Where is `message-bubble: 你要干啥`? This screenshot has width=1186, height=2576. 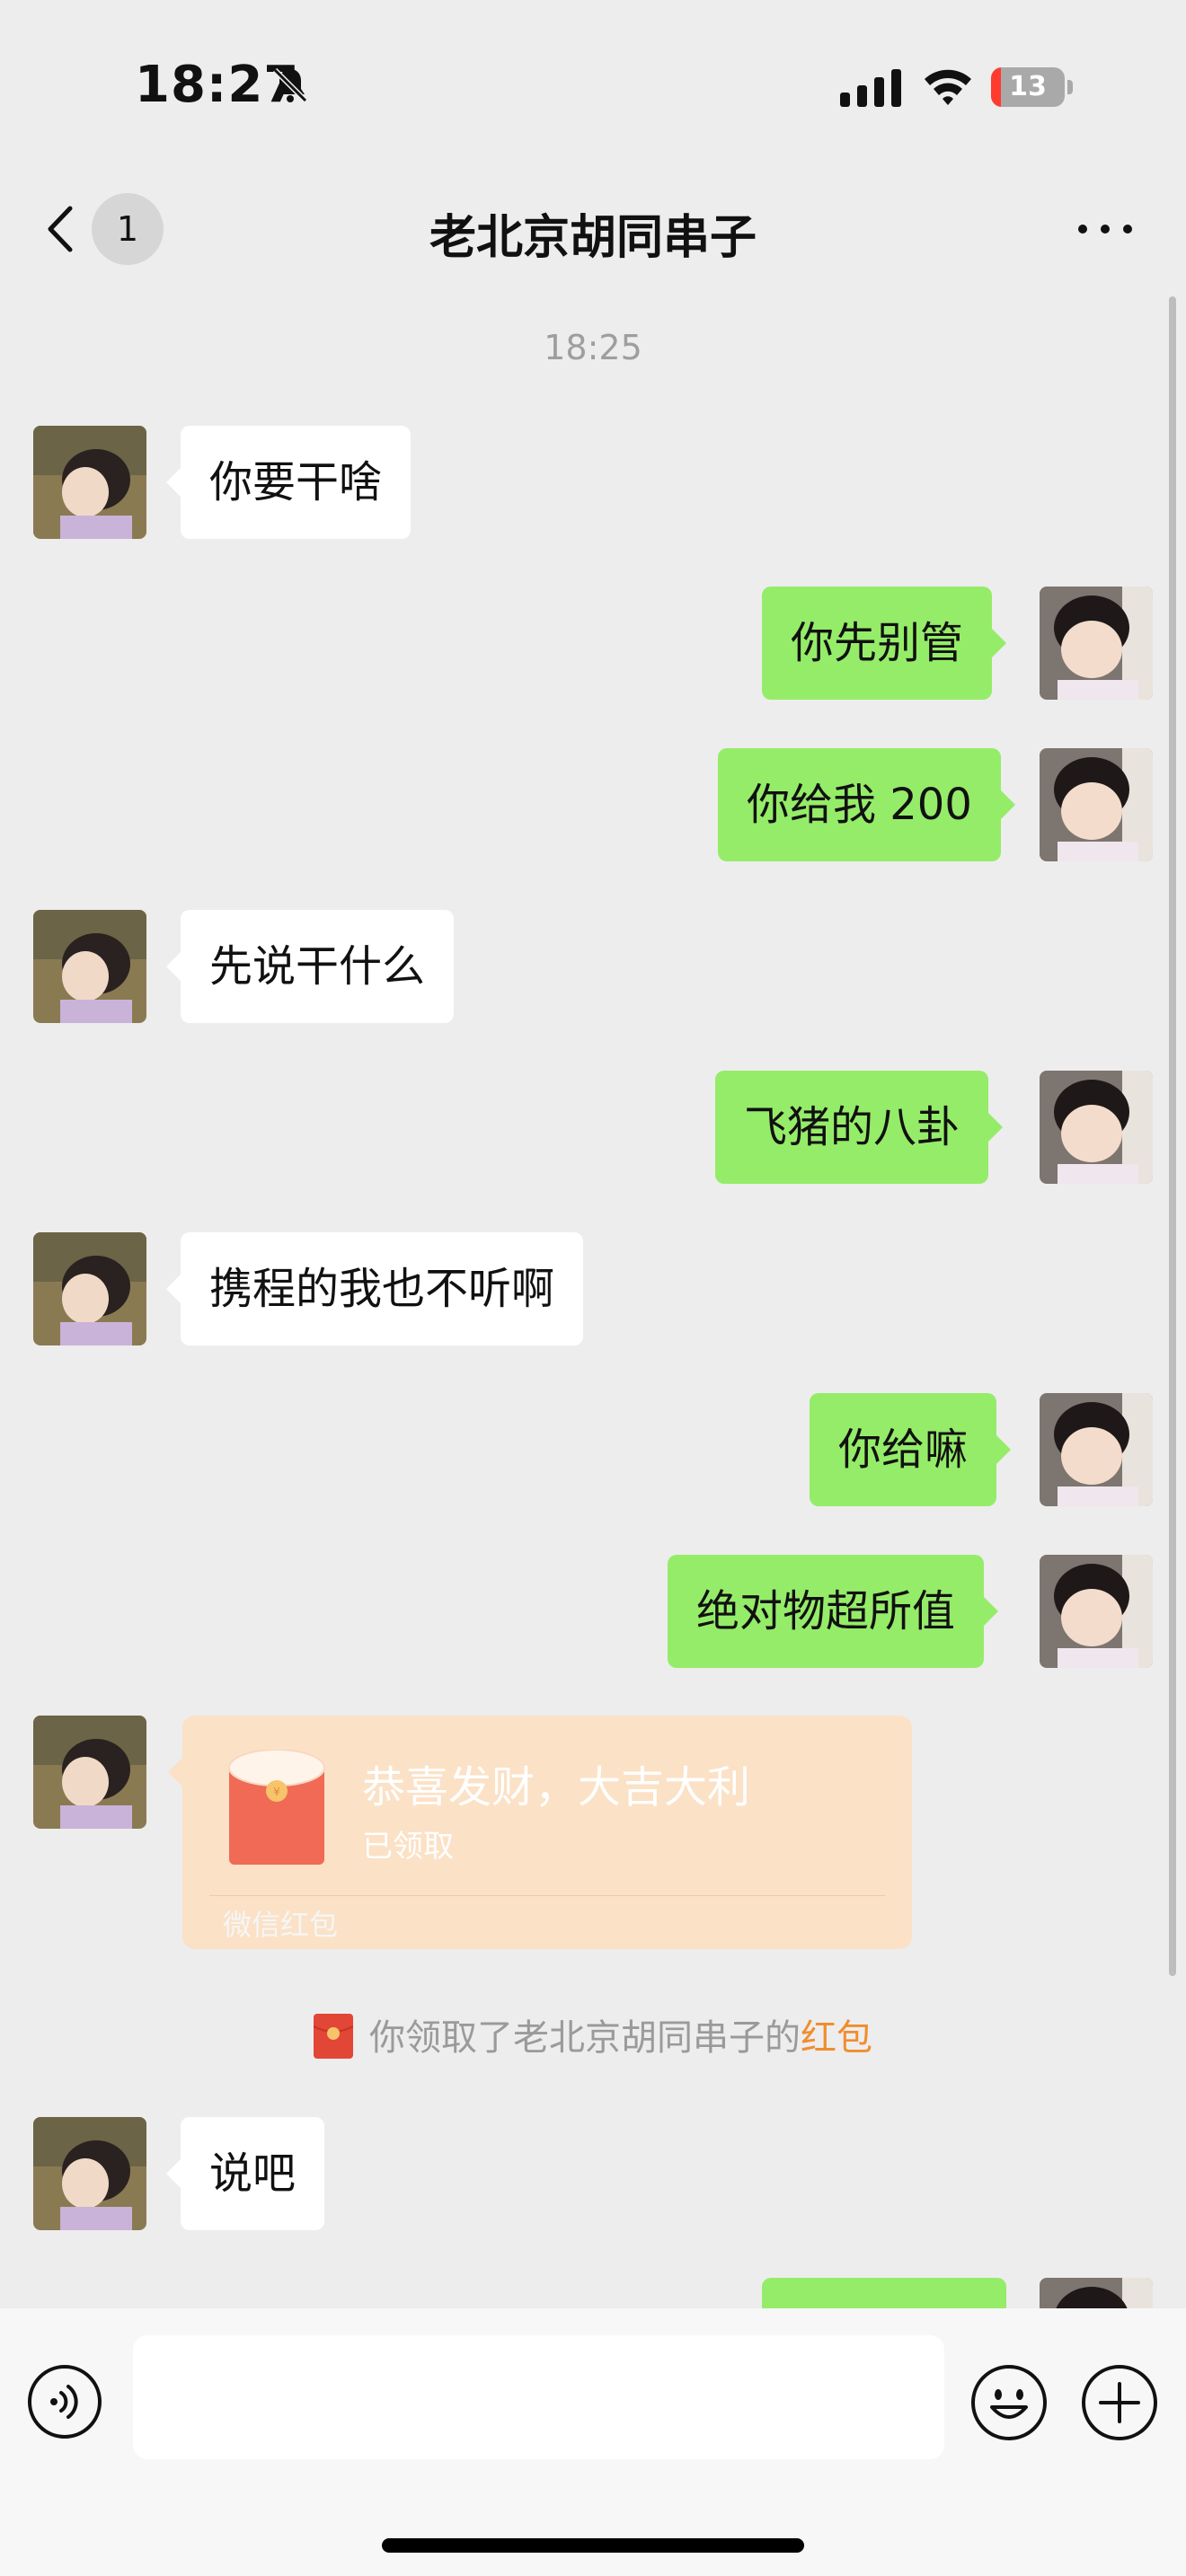 message-bubble: 你要干啥 is located at coordinates (288, 482).